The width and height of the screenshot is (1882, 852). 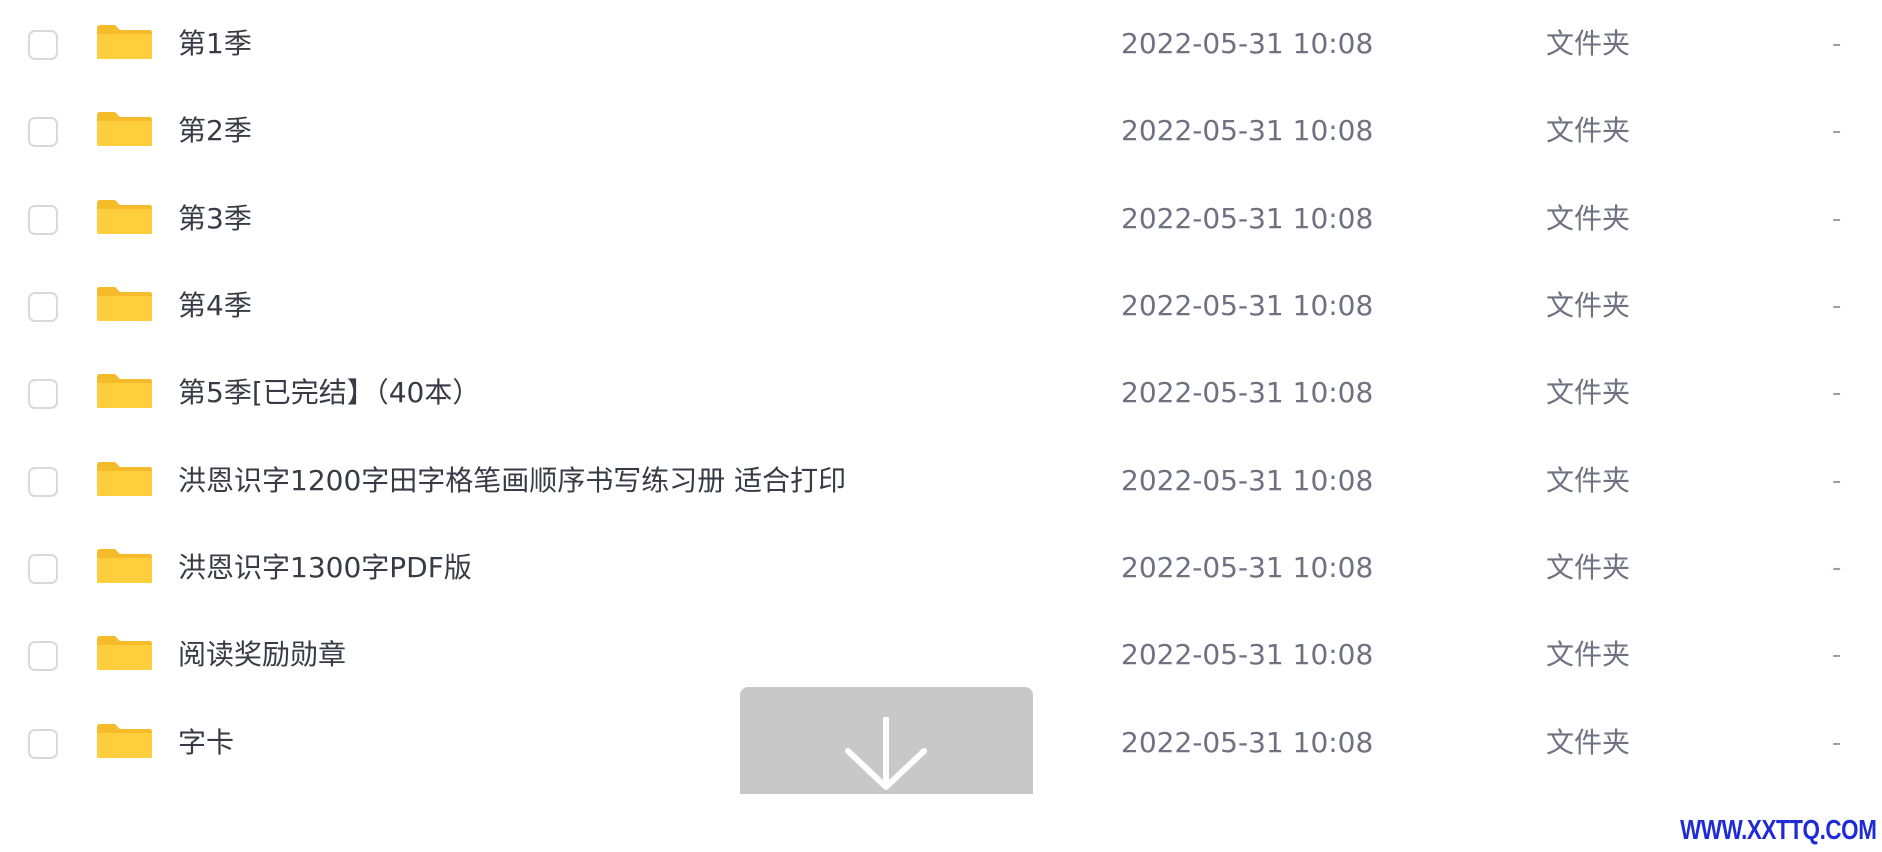 I want to click on file-row: 第4季 2022-05-31 10:08 文件夹 -, so click(x=941, y=306).